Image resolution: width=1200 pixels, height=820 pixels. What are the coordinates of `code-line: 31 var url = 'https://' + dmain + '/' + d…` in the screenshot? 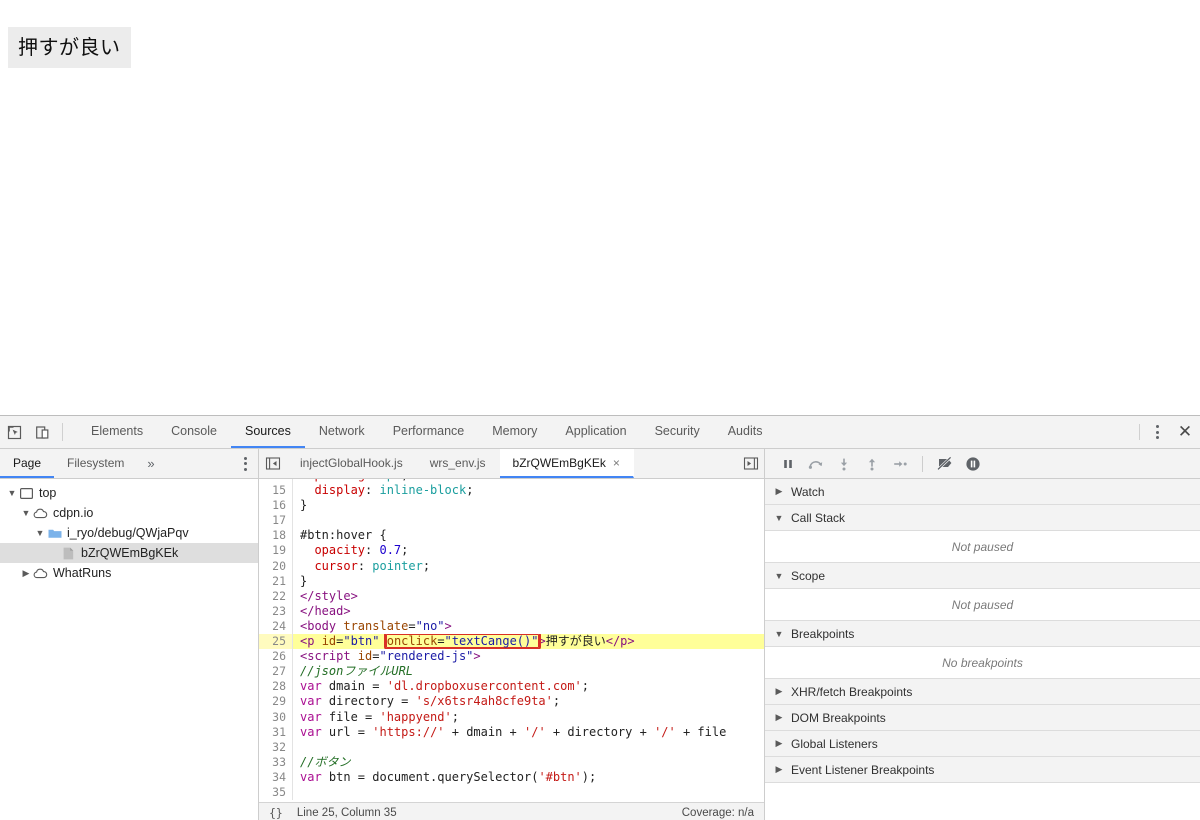 It's located at (511, 732).